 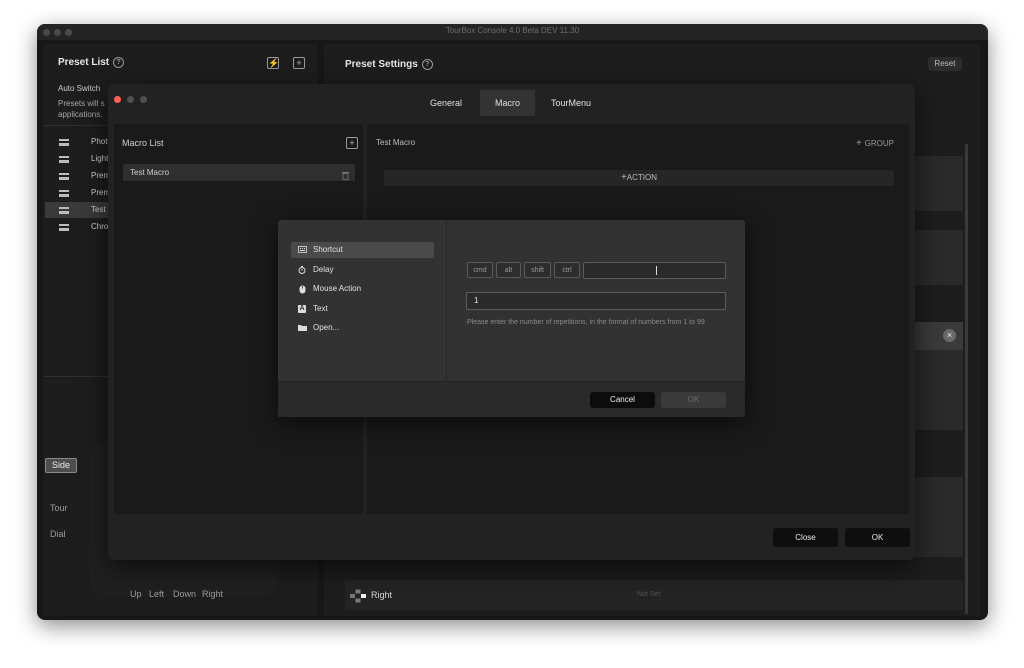 I want to click on ctrl-modifier-key: ctrl, so click(x=567, y=270).